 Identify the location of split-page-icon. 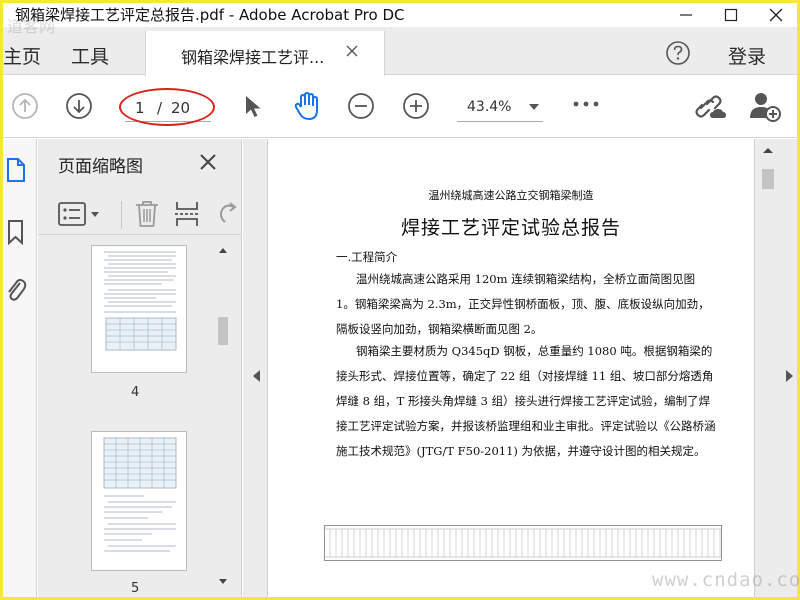
(187, 214).